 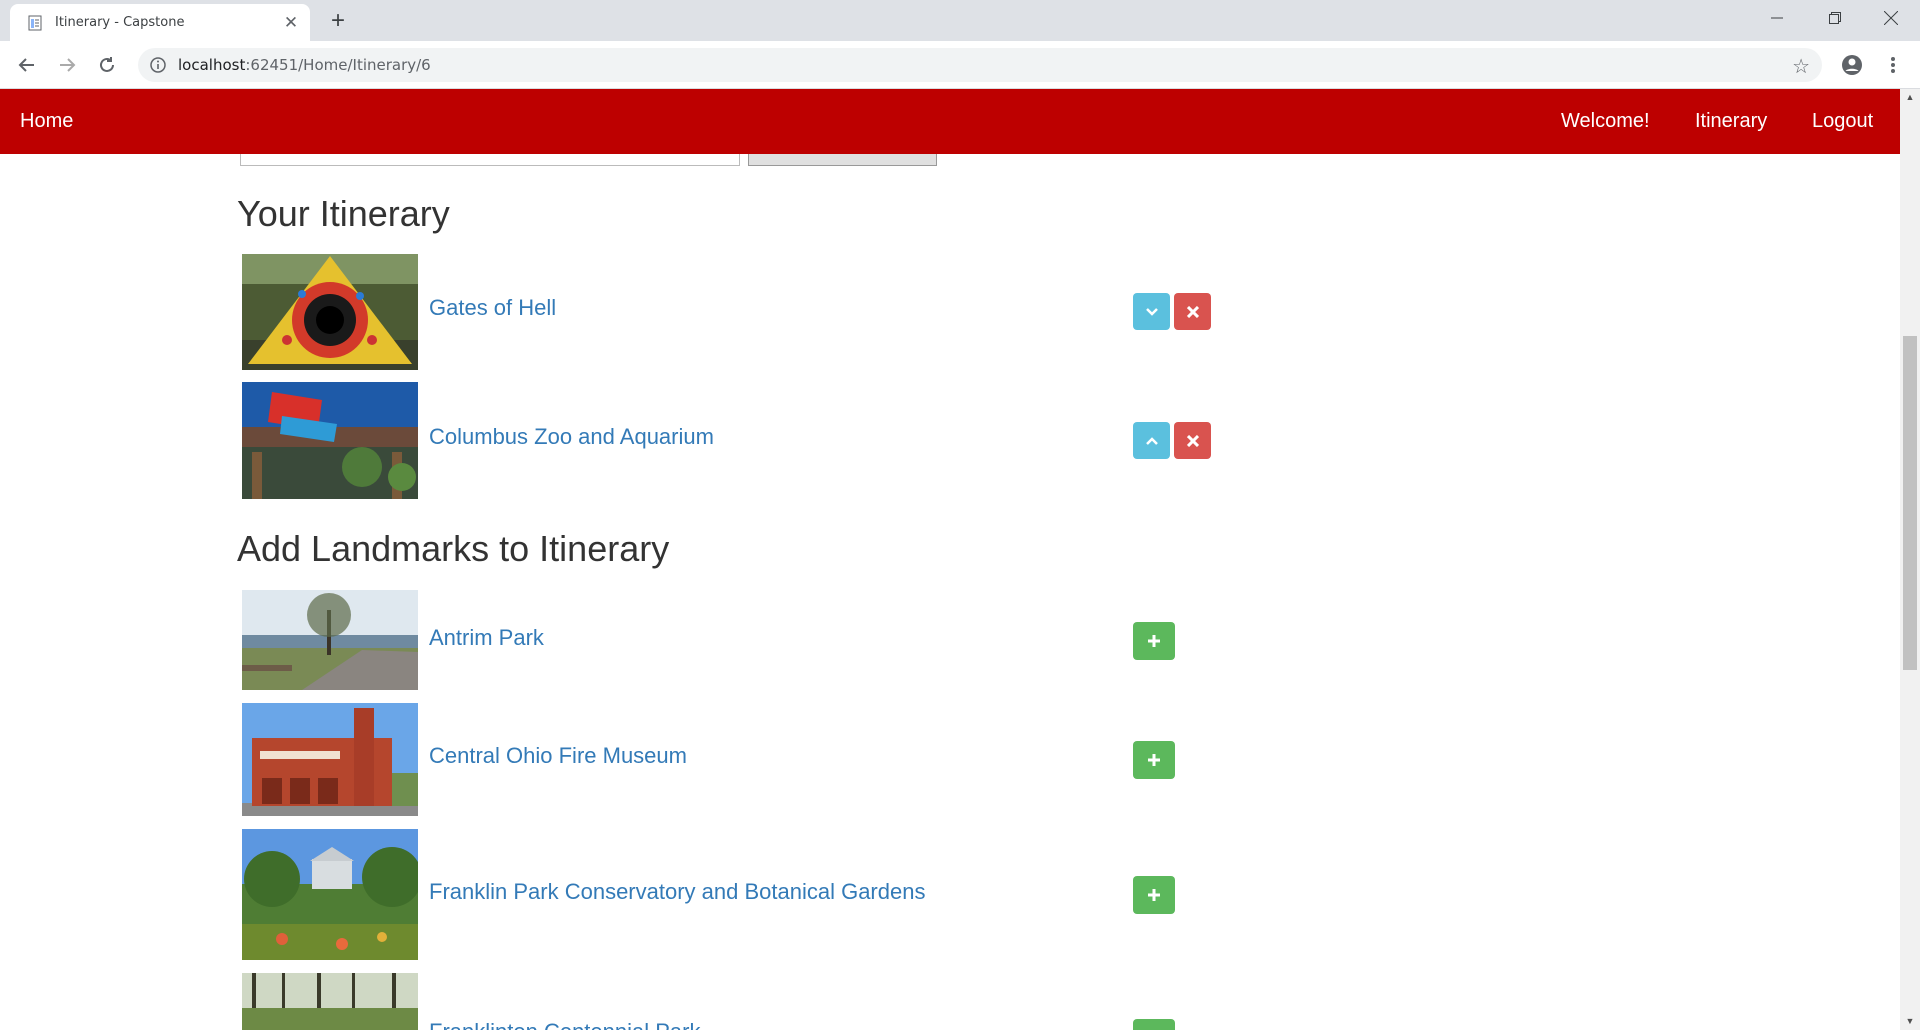 What do you see at coordinates (960, 20) in the screenshot?
I see `browser-tabstrip: Itinerary - Capstone ✕ +` at bounding box center [960, 20].